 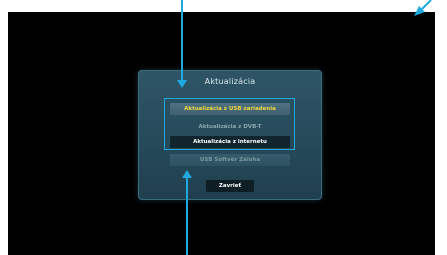 I want to click on diagonal-arrow-icon, so click(x=423, y=8).